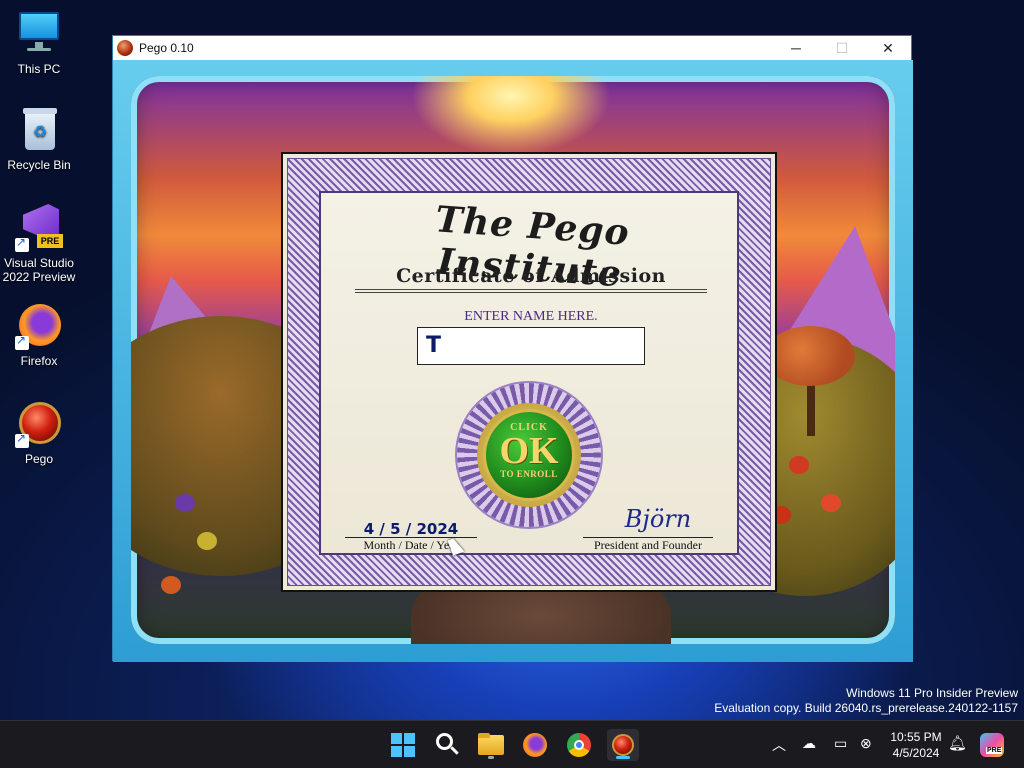 This screenshot has width=1024, height=768. Describe the element at coordinates (531, 346) in the screenshot. I see `name-input: T` at that location.